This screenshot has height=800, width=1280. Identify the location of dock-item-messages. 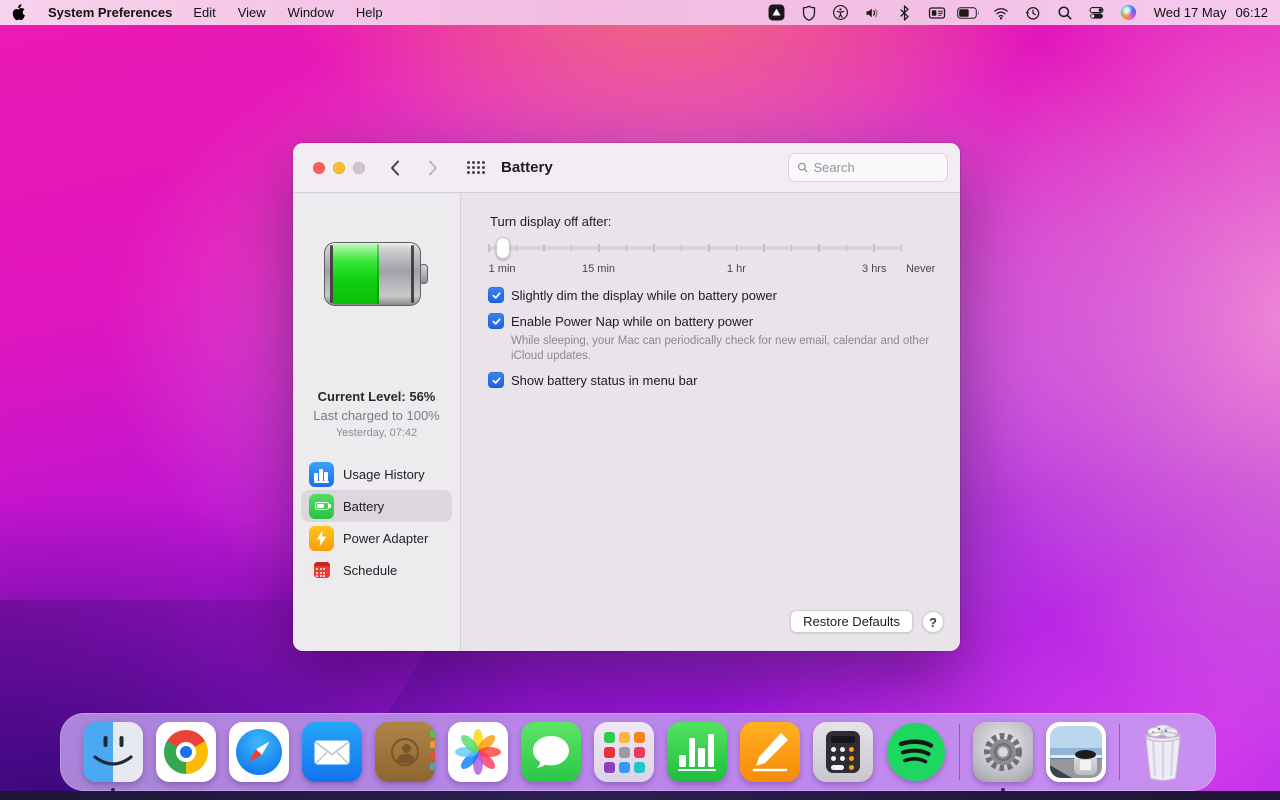
(551, 752).